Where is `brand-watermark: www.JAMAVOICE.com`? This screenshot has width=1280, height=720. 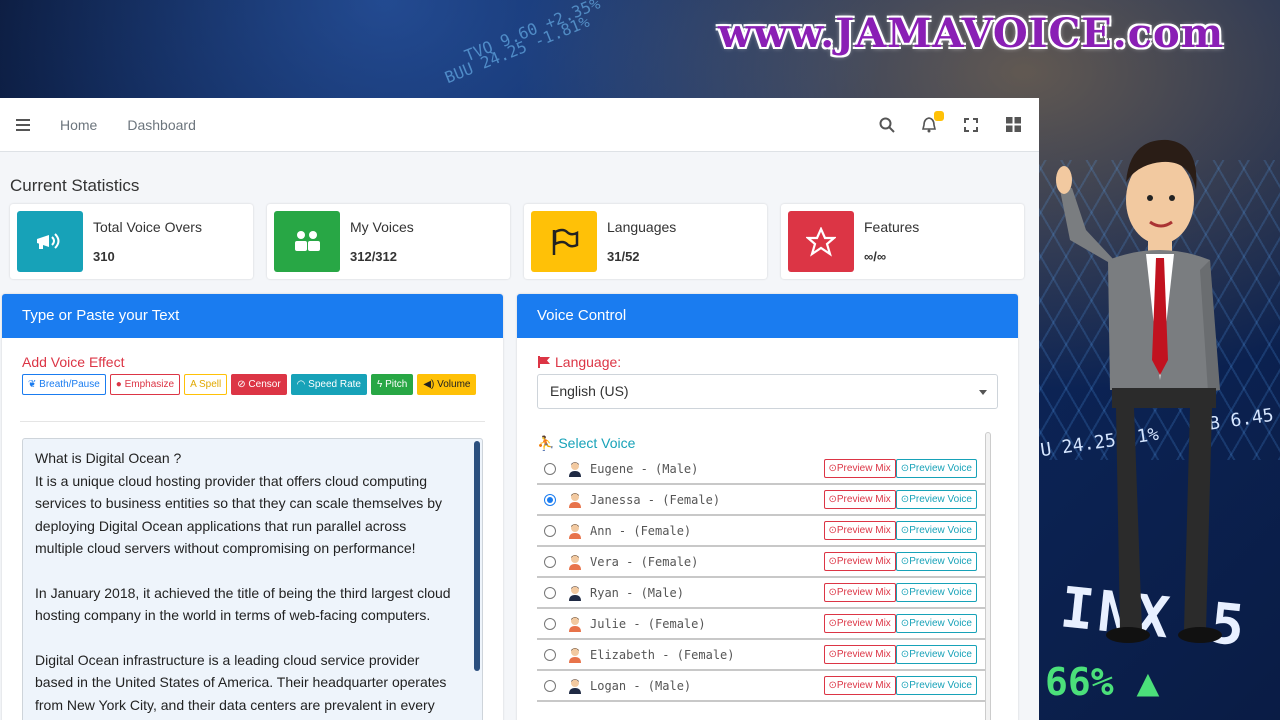 brand-watermark: www.JAMAVOICE.com is located at coordinates (971, 33).